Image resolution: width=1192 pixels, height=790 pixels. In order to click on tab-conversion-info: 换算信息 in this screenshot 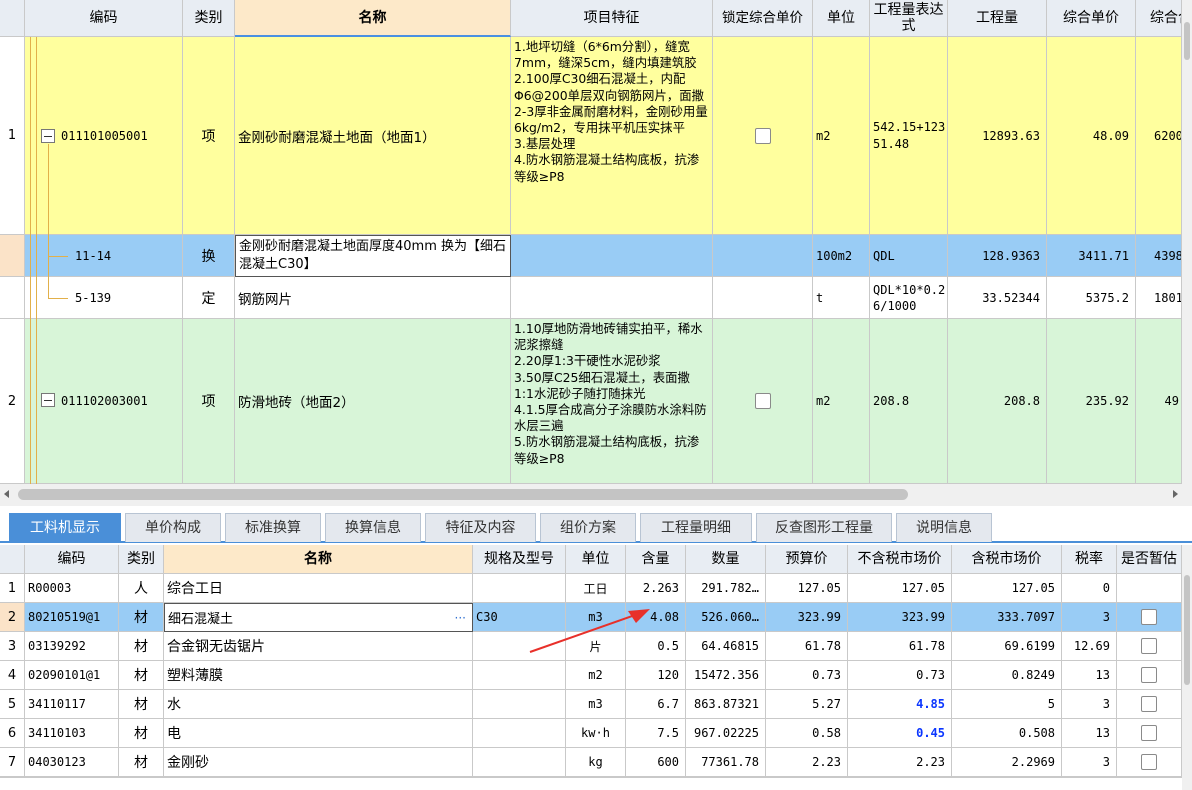, I will do `click(373, 527)`.